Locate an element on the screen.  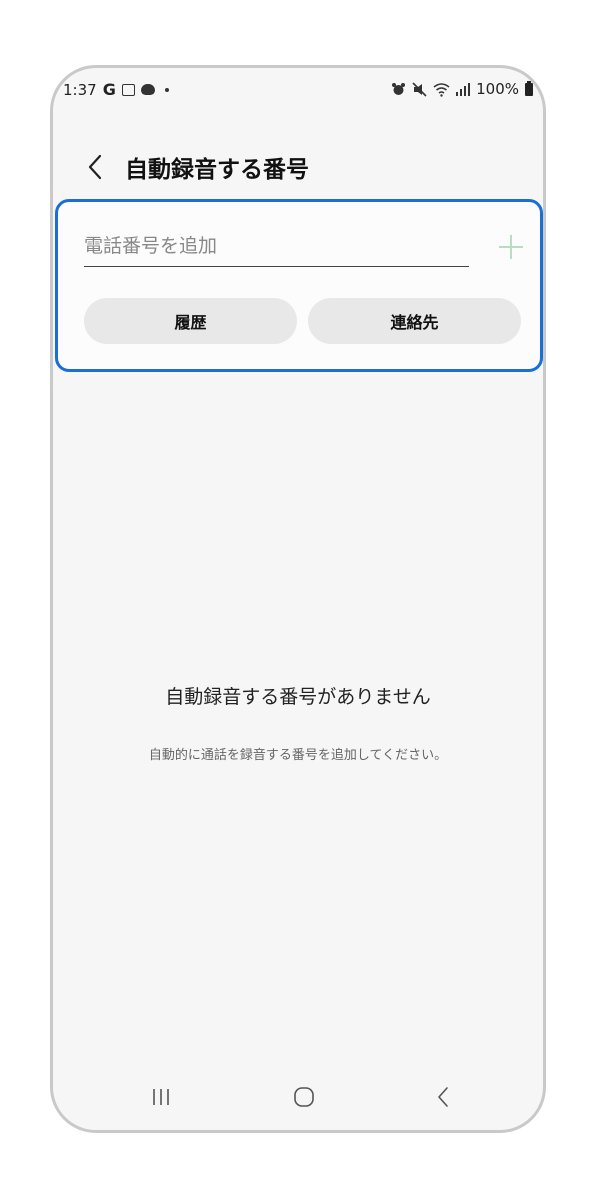
home-button is located at coordinates (304, 1097).